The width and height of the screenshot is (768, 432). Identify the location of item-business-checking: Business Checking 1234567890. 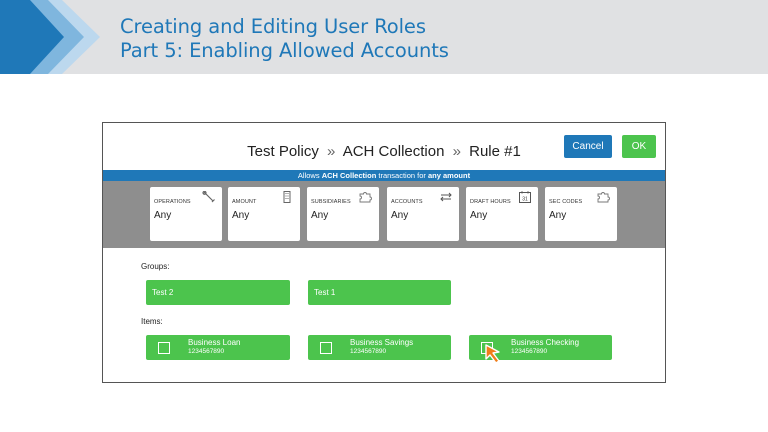
(540, 349).